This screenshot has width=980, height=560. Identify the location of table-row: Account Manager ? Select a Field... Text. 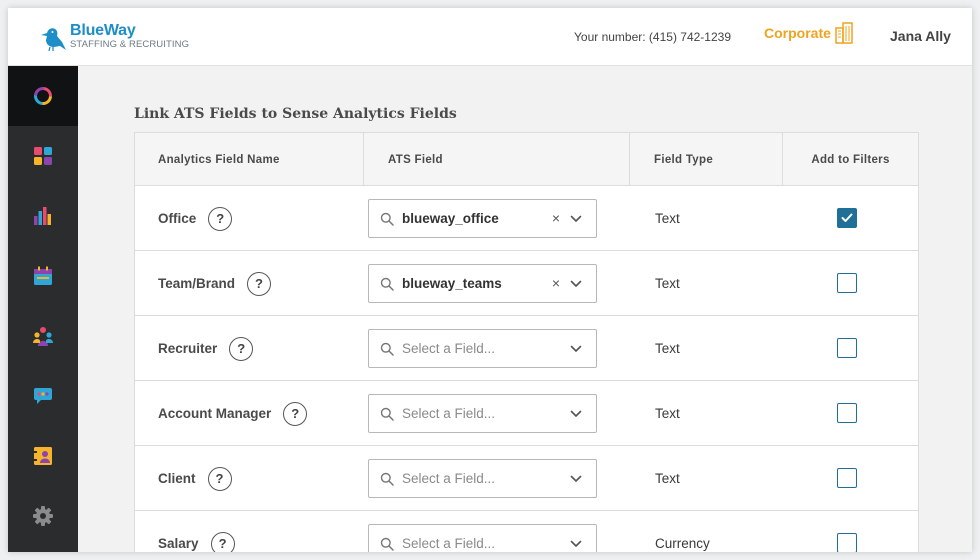
(526, 413).